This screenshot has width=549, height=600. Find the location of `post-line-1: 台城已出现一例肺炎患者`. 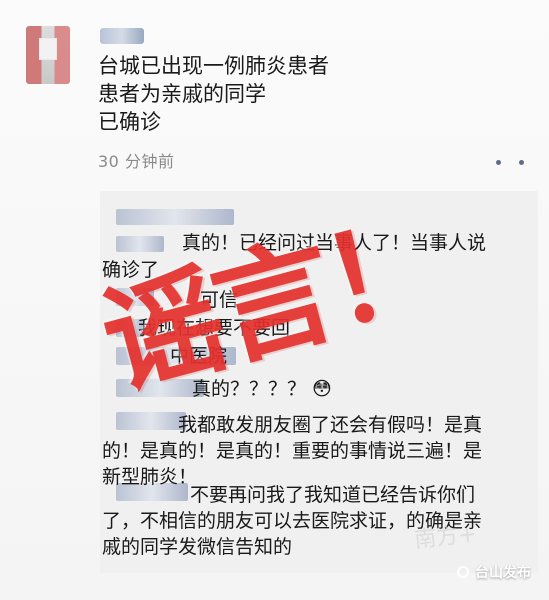

post-line-1: 台城已出现一例肺炎患者 is located at coordinates (213, 66).